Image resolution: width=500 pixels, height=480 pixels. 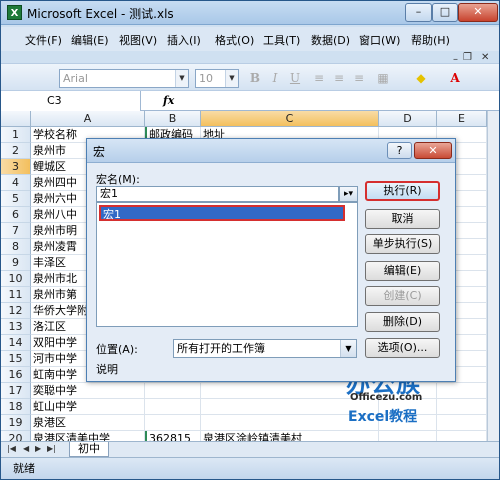 I want to click on location-select: 所有打开的工作簿 ▼, so click(x=265, y=348).